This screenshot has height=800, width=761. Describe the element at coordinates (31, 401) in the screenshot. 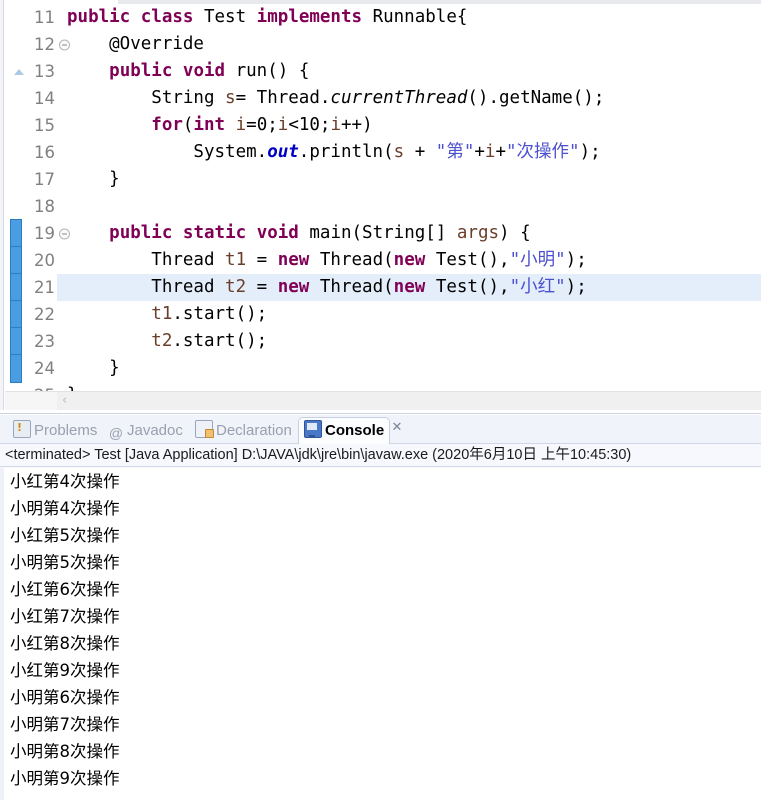

I see `scrollbar-corner` at that location.